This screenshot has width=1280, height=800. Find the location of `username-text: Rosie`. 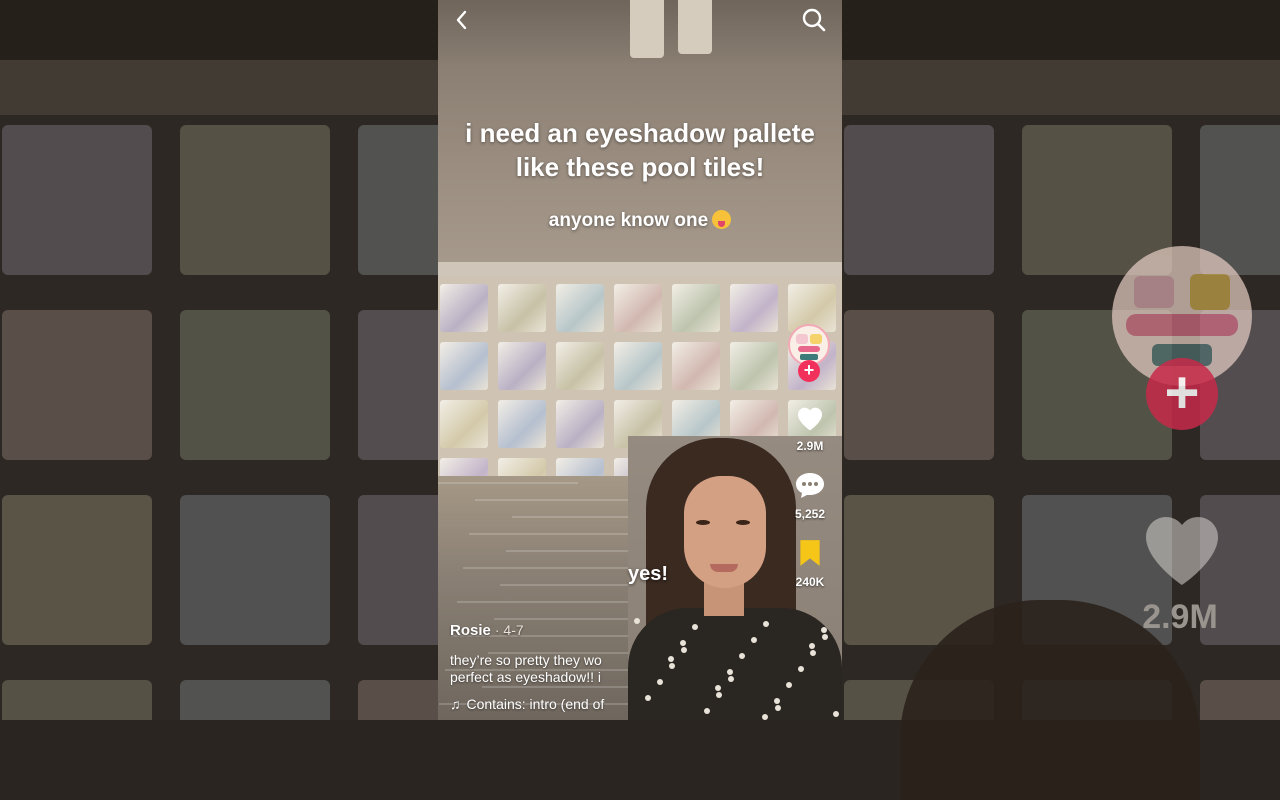

username-text: Rosie is located at coordinates (470, 630).